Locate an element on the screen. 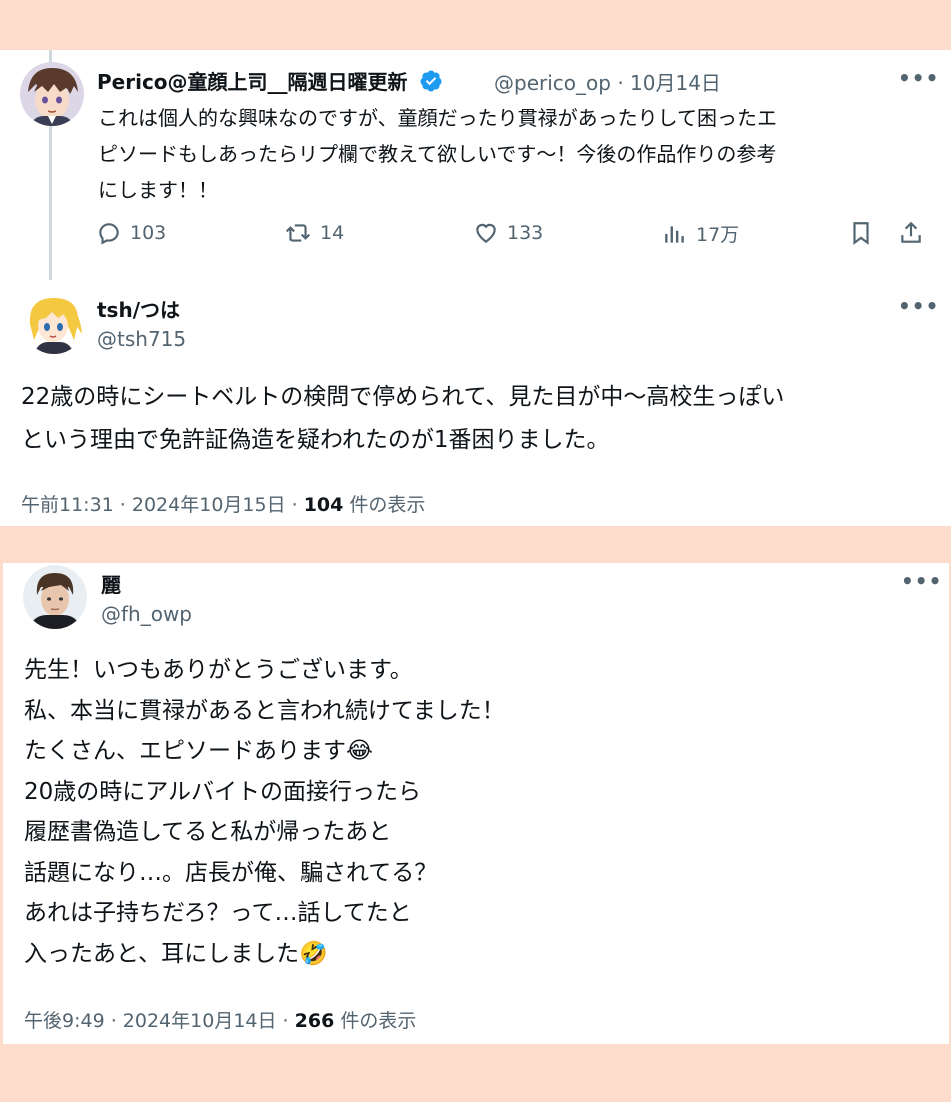 The image size is (951, 1102). author-handle-date: @perico_op · 10月14日 is located at coordinates (607, 81).